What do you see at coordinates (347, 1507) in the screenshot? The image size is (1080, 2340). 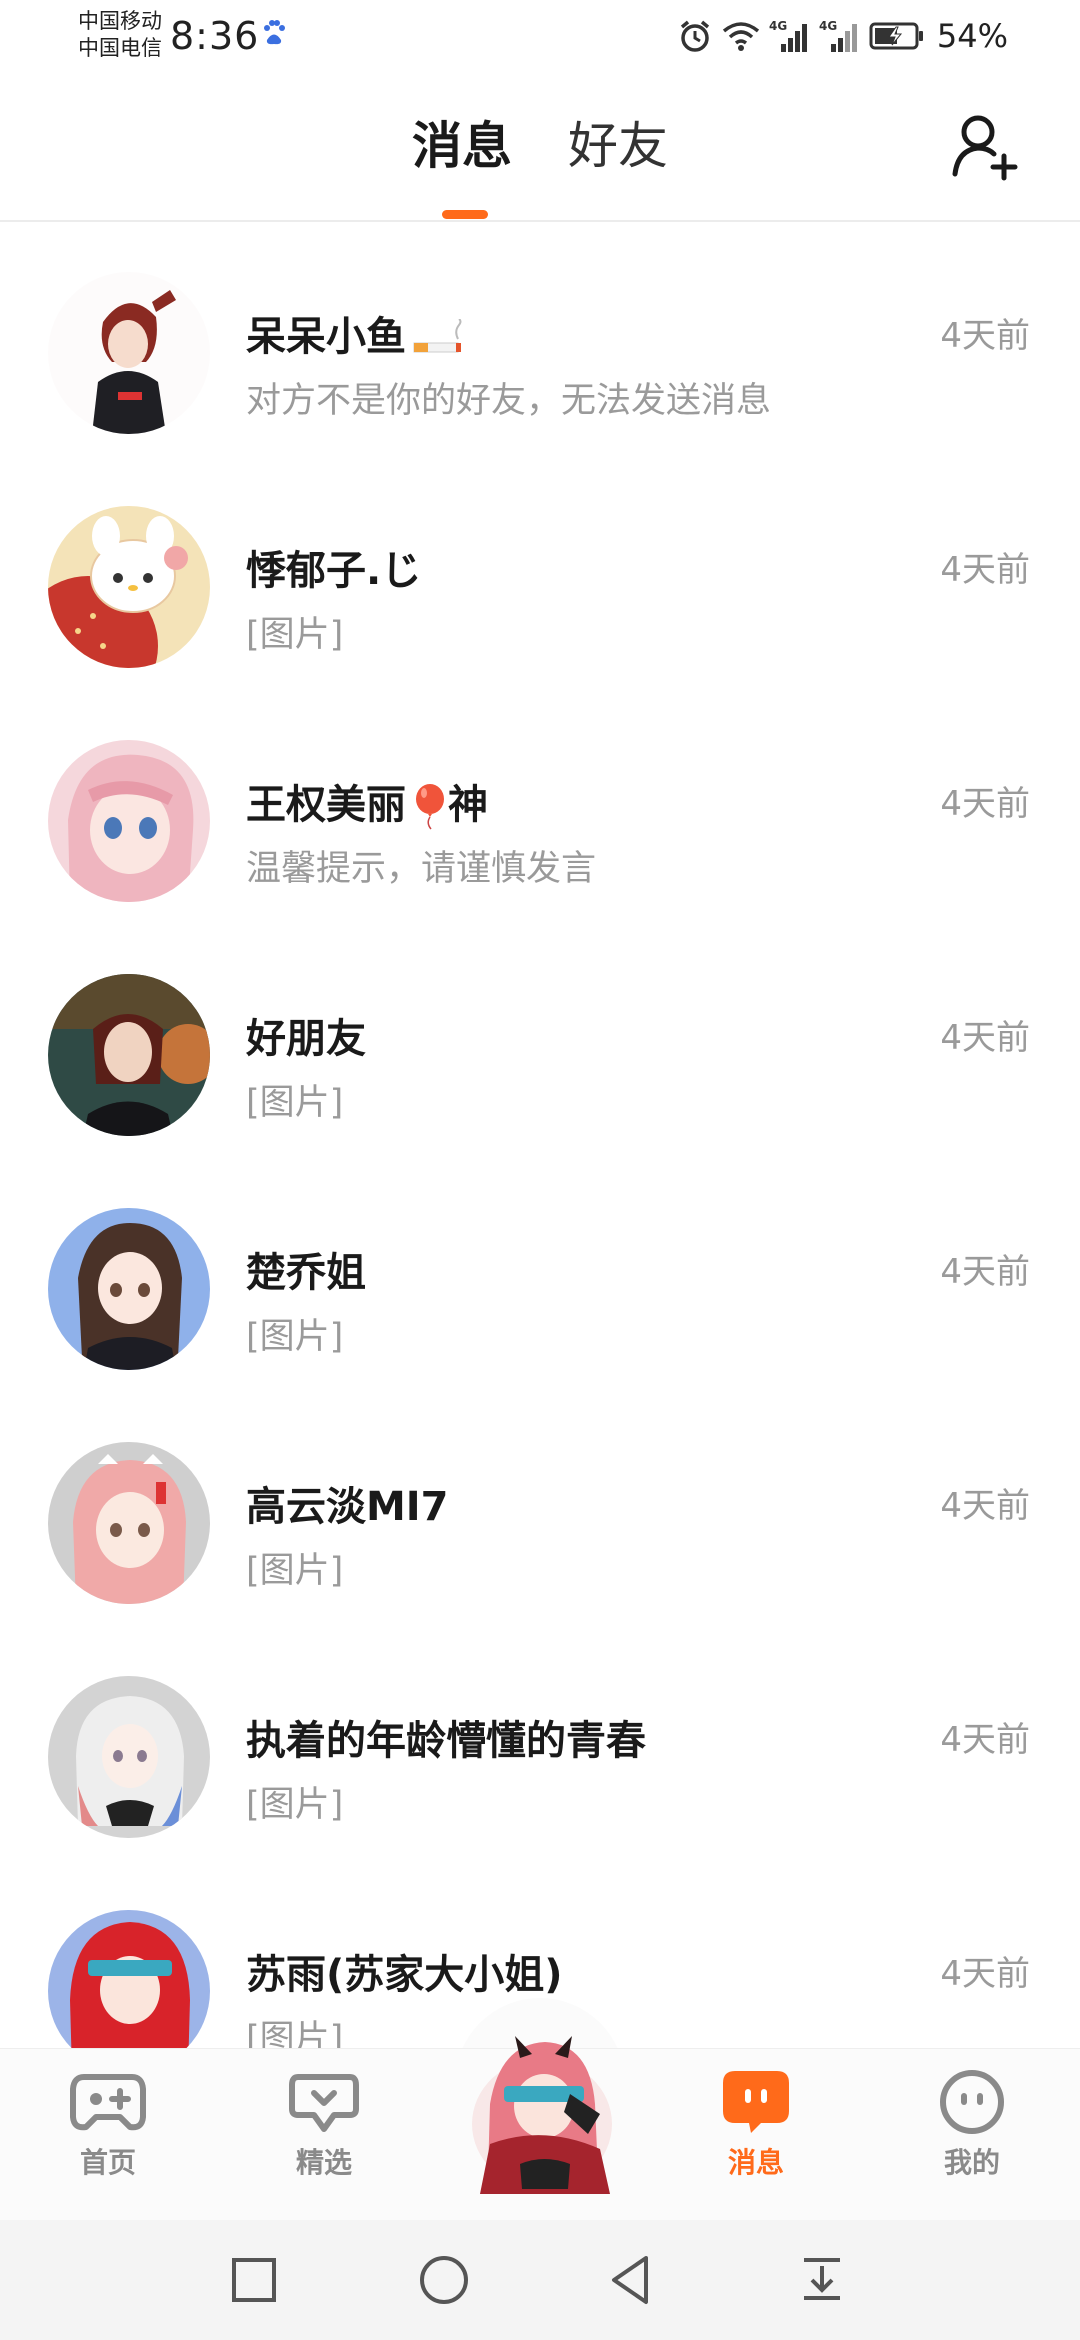 I see `contact-name: 高云淡MI7` at bounding box center [347, 1507].